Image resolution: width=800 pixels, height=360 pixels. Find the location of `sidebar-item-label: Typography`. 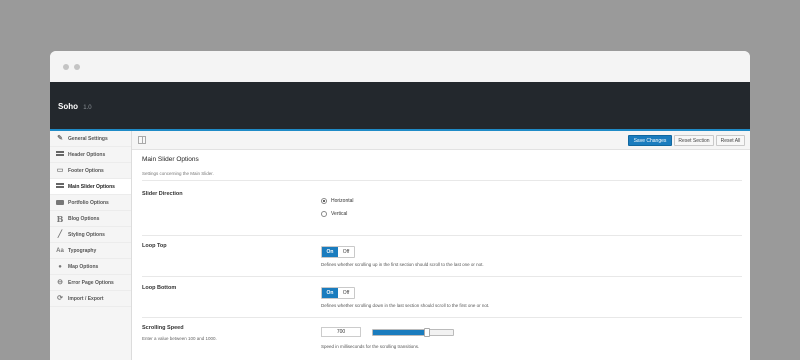

sidebar-item-label: Typography is located at coordinates (82, 250).